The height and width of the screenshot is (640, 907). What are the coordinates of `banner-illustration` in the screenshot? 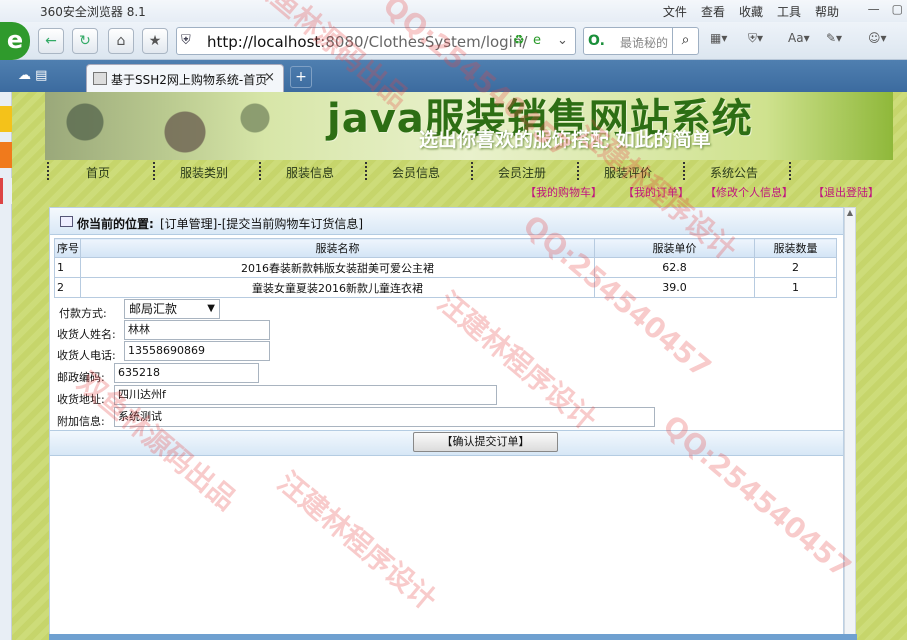 It's located at (170, 126).